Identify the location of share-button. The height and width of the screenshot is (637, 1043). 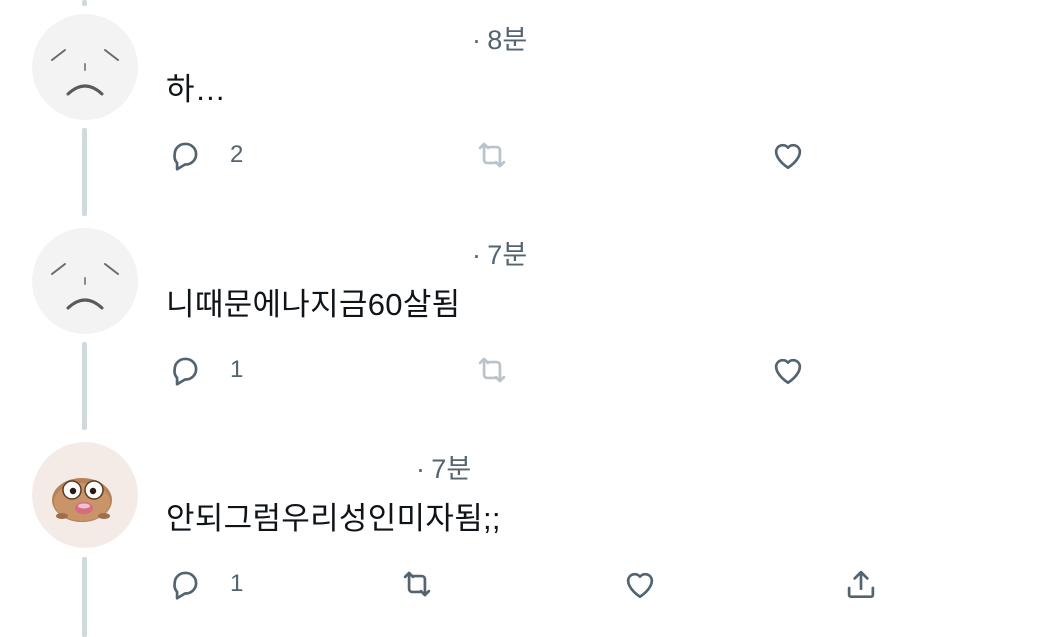
(861, 584).